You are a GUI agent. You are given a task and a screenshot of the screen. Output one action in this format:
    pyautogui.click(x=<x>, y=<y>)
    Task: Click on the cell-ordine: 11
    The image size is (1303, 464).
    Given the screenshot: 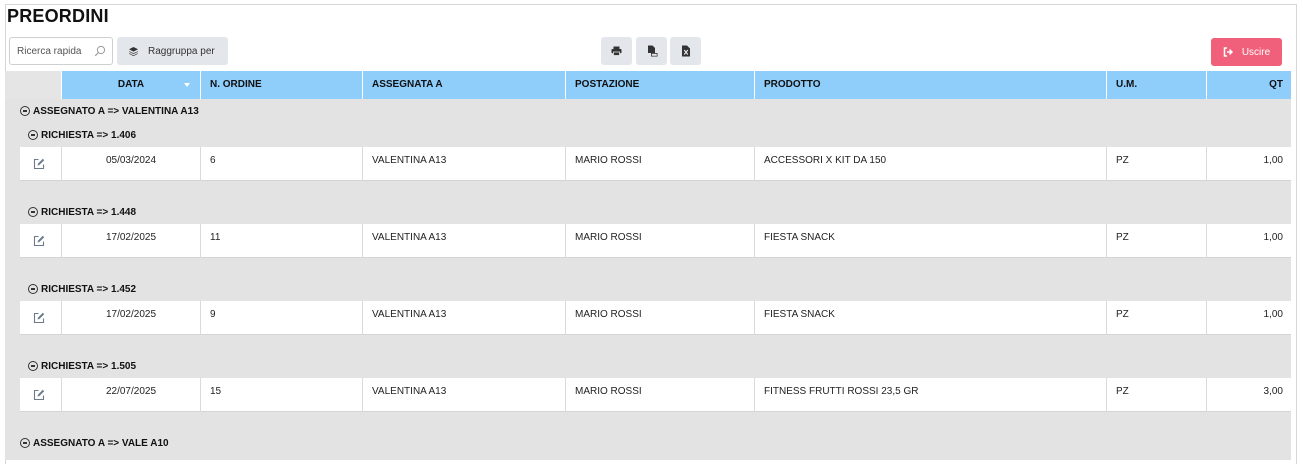 What is the action you would take?
    pyautogui.click(x=281, y=241)
    